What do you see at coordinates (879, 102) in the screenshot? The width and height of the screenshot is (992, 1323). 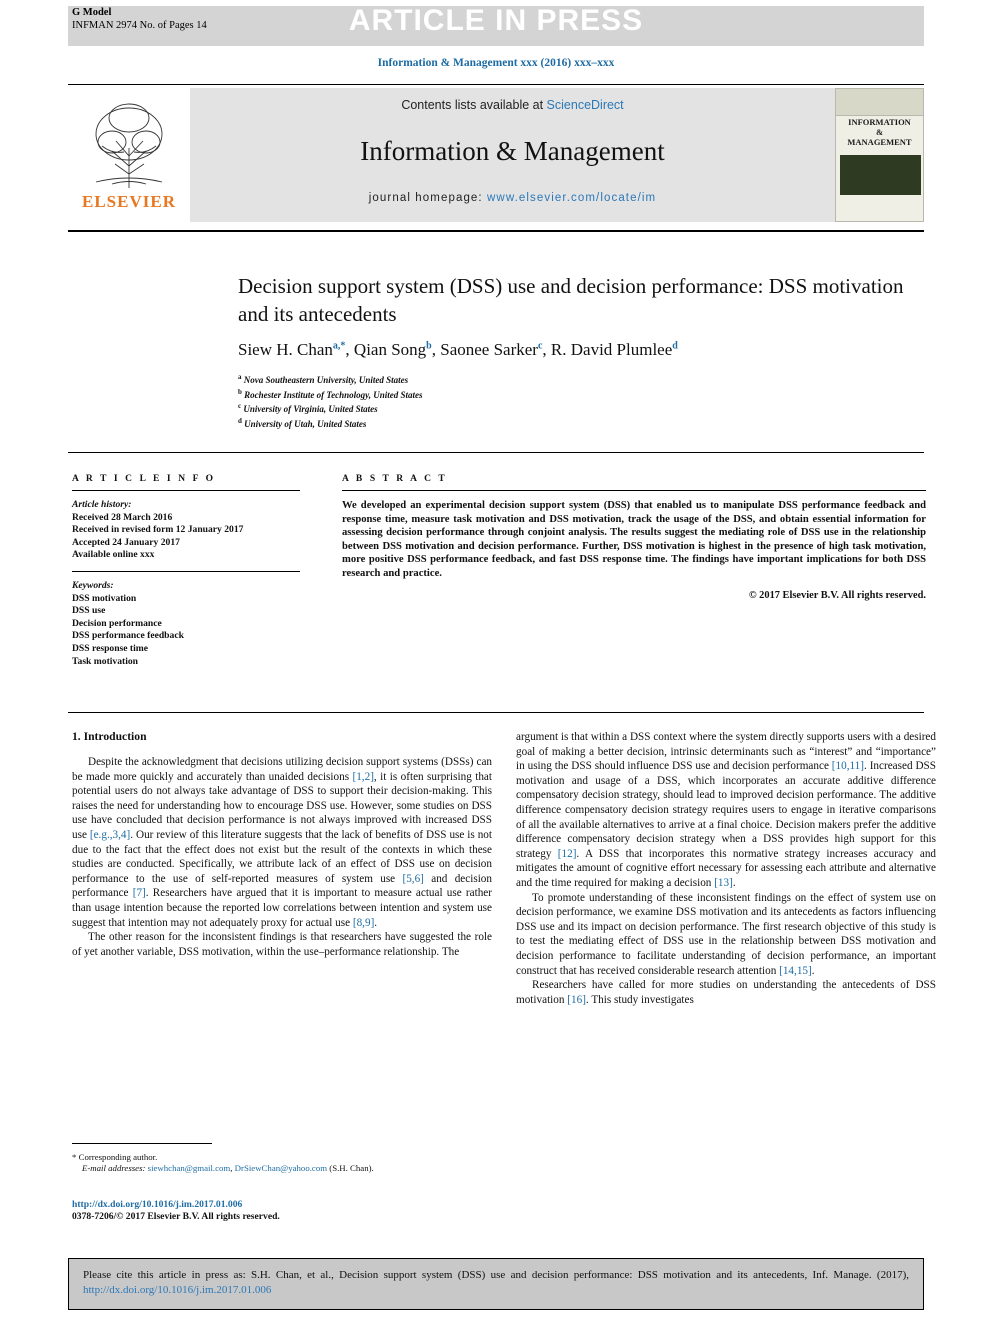 I see `cover-header-bar` at bounding box center [879, 102].